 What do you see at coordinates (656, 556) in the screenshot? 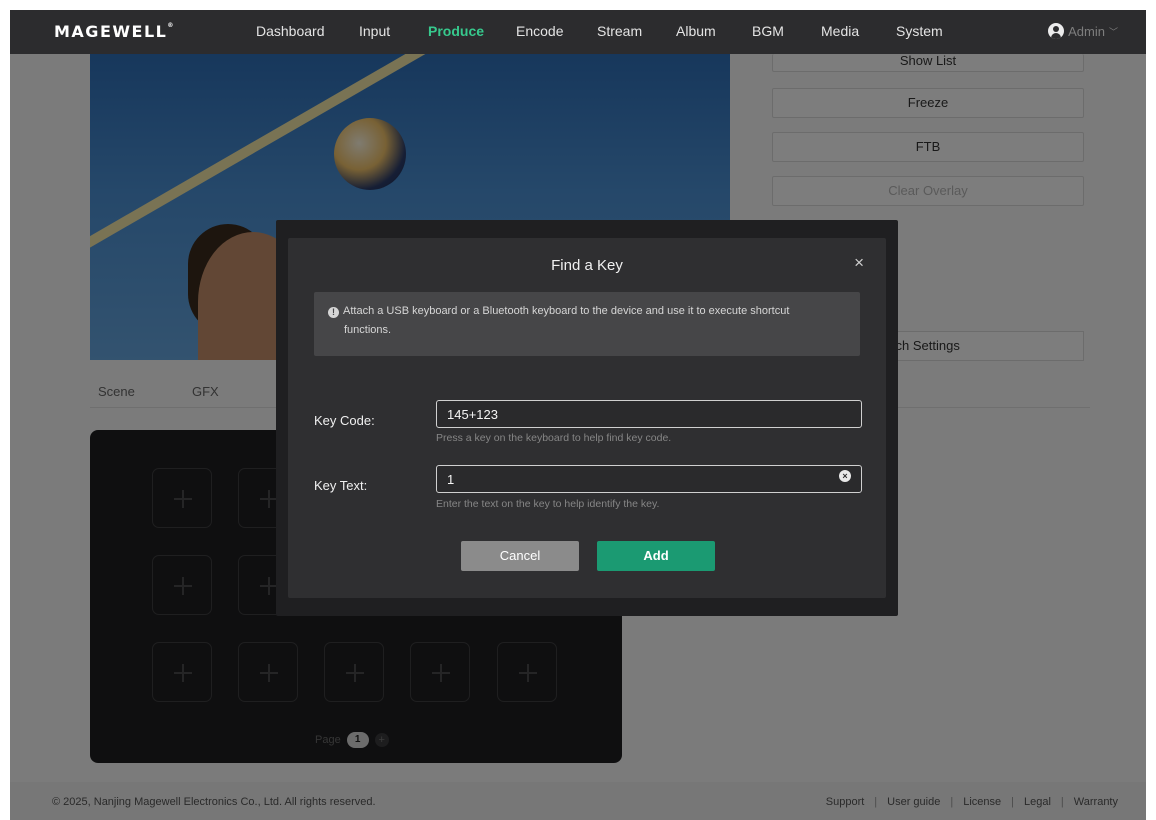
I see `add-button: Add` at bounding box center [656, 556].